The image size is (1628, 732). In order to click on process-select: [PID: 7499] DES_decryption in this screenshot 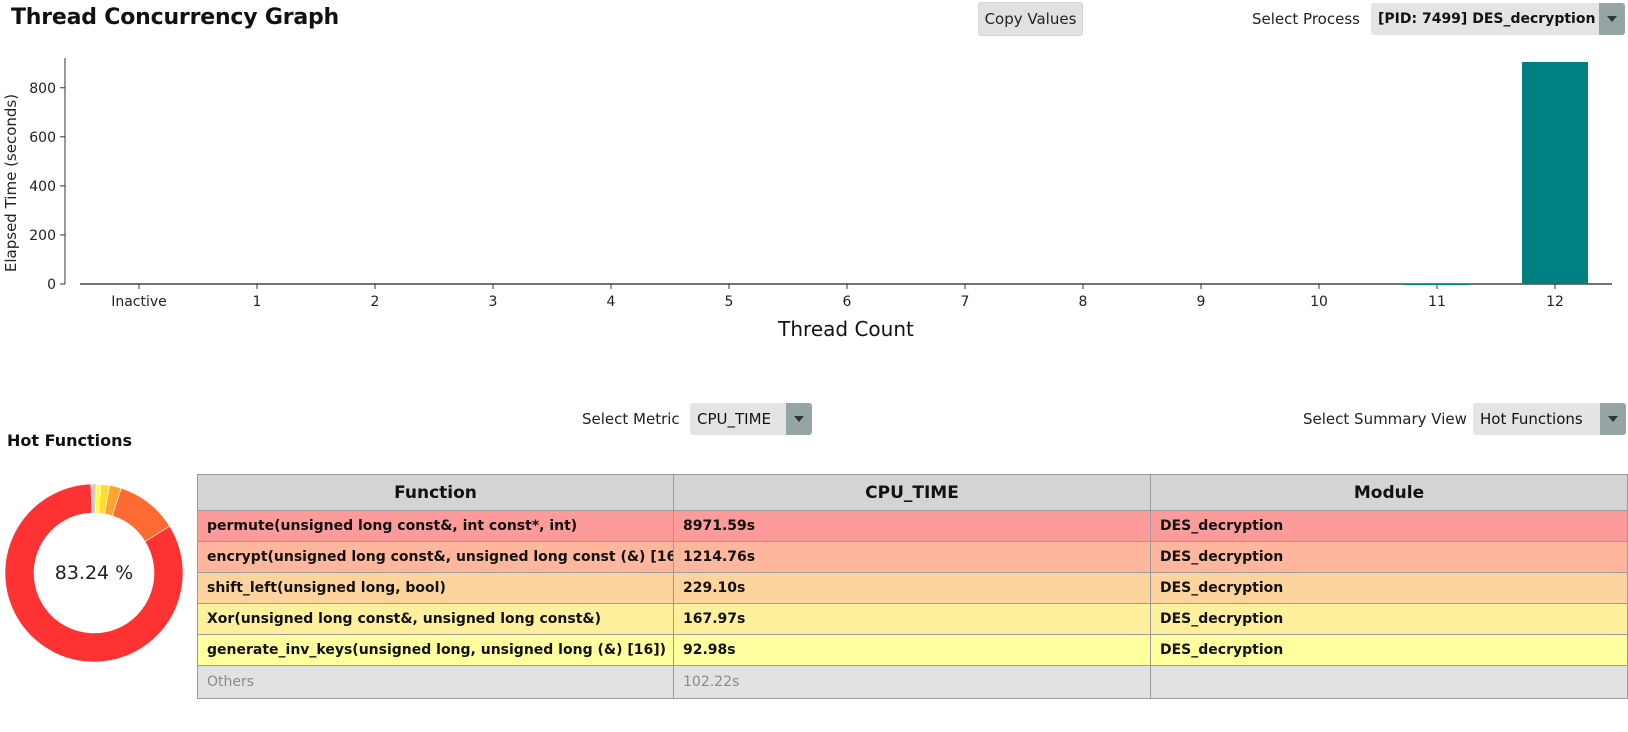, I will do `click(1498, 19)`.